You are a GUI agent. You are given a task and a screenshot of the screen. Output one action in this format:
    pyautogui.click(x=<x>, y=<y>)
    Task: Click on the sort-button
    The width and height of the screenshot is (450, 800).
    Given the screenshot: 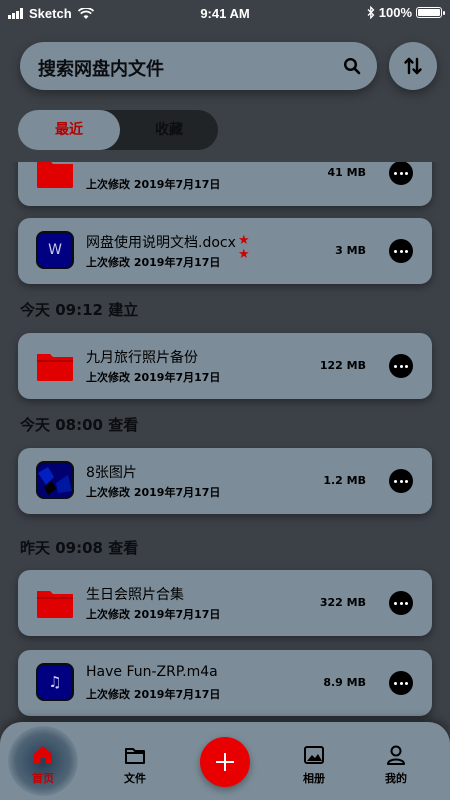 What is the action you would take?
    pyautogui.click(x=413, y=66)
    